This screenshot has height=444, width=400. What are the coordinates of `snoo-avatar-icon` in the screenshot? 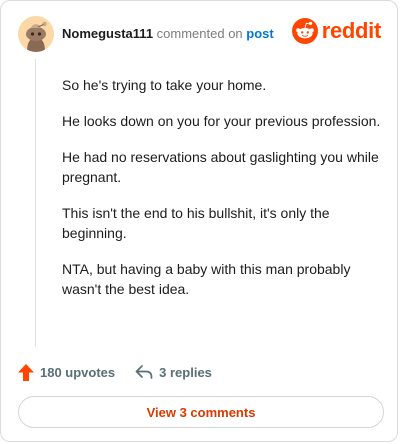 It's located at (36, 34).